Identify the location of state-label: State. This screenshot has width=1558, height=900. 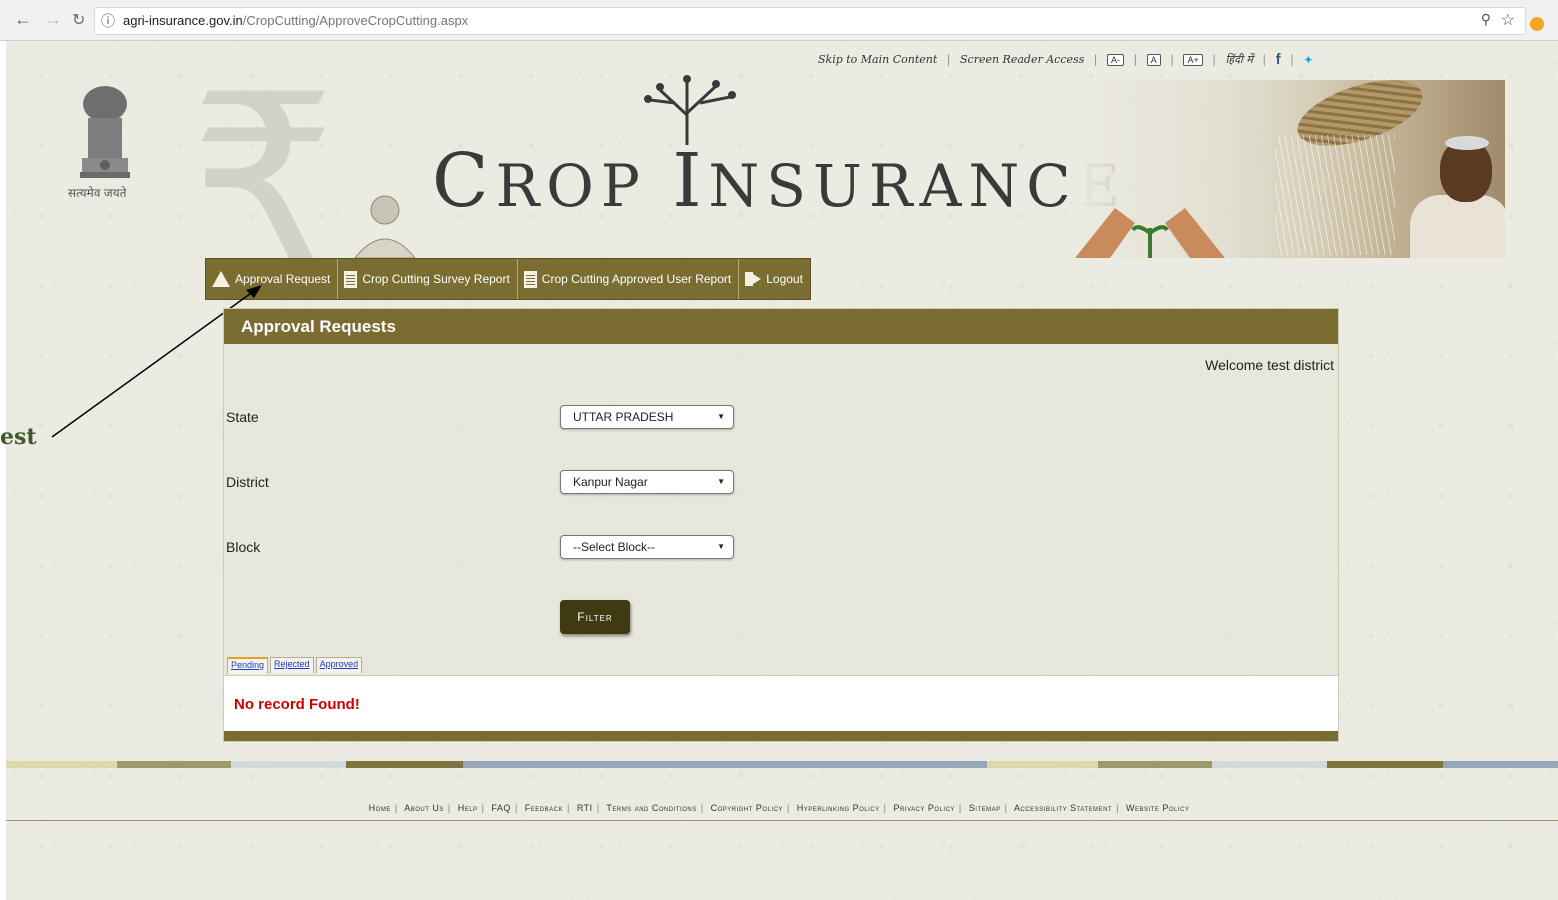
(242, 417).